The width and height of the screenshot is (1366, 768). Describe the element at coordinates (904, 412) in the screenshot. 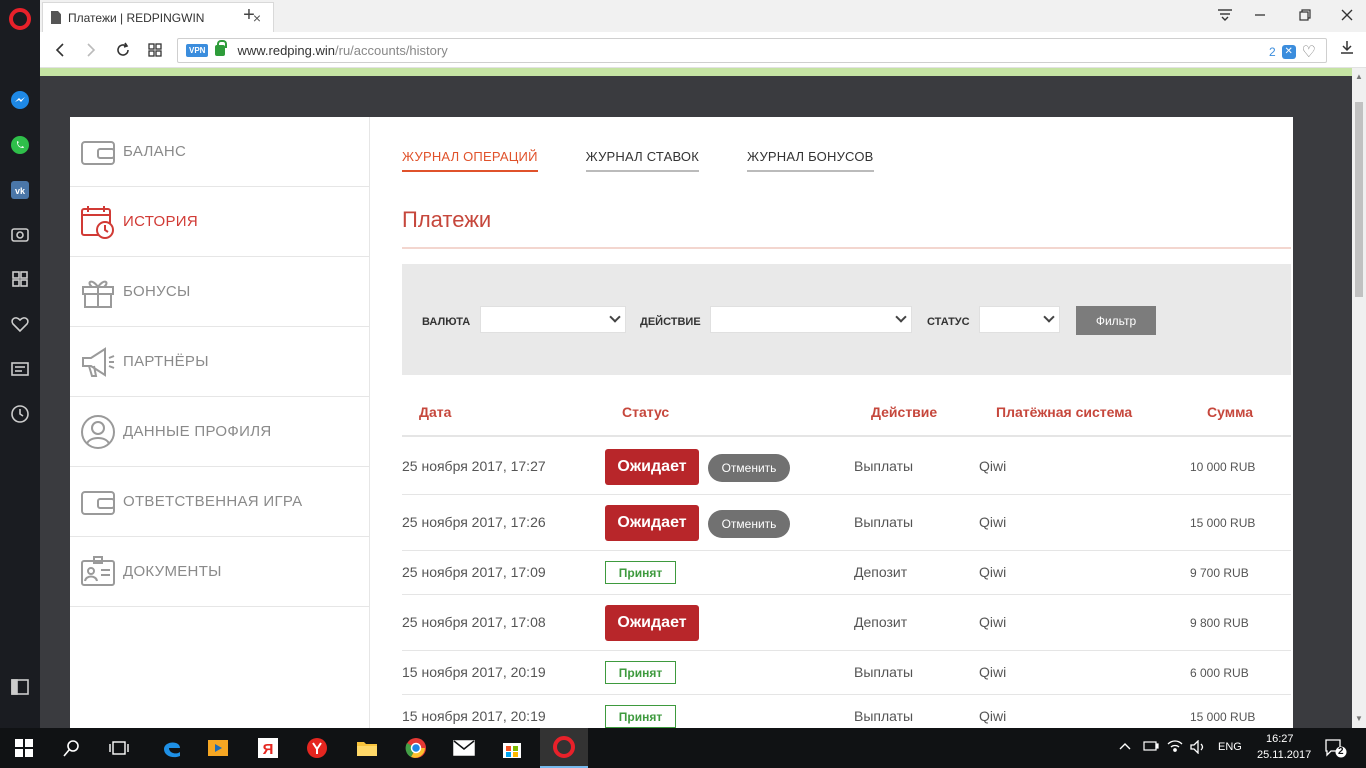

I see `column-header-action: Действие` at that location.